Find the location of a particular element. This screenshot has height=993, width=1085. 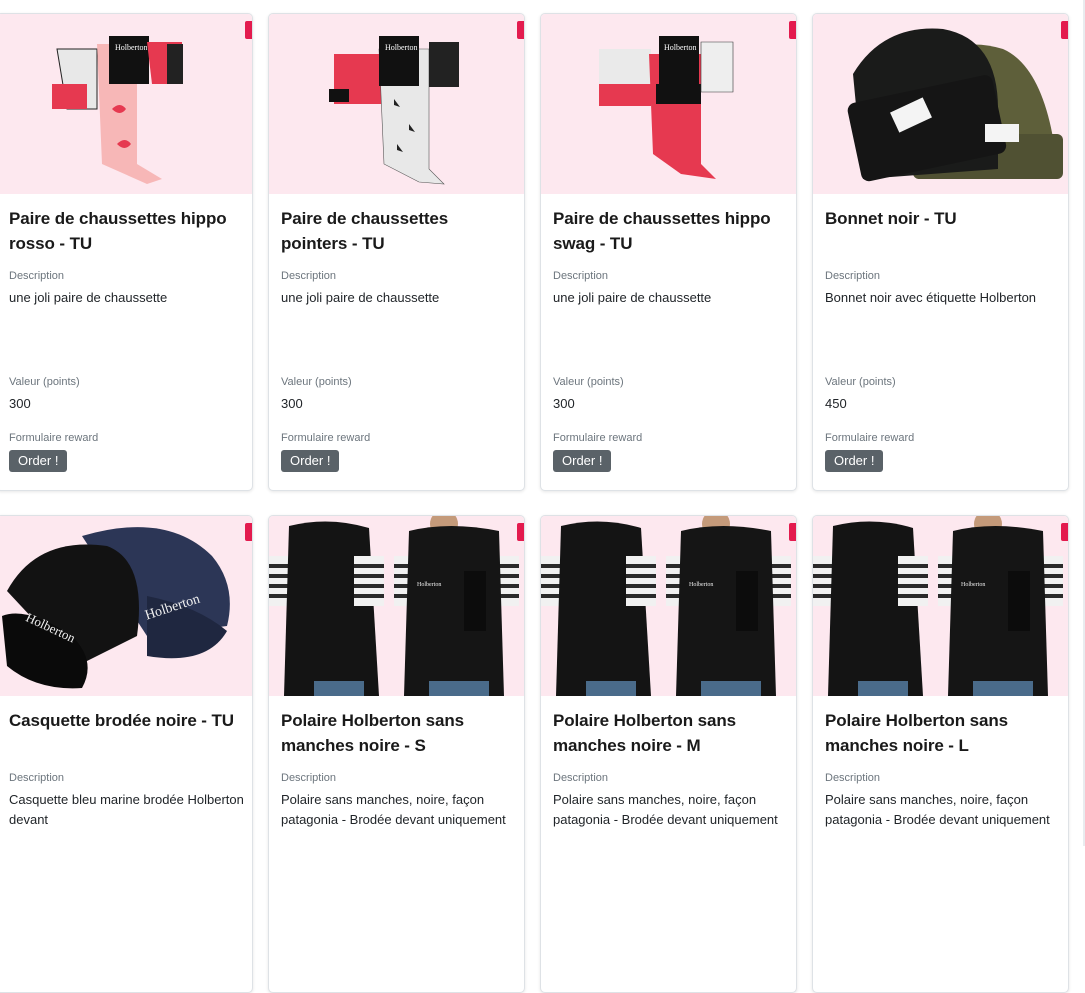

product-title: Polaire Holberton sans manches noire - M is located at coordinates (644, 733).